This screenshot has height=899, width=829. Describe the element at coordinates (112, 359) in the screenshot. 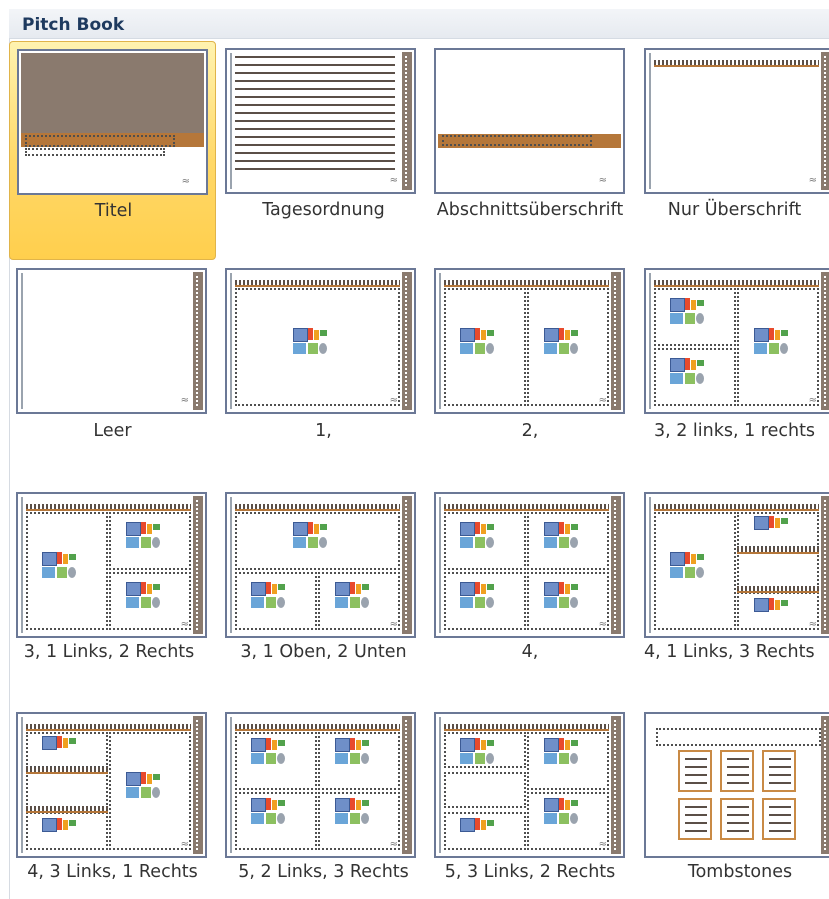

I see `layout-tile-leer: ≈ Leer` at that location.